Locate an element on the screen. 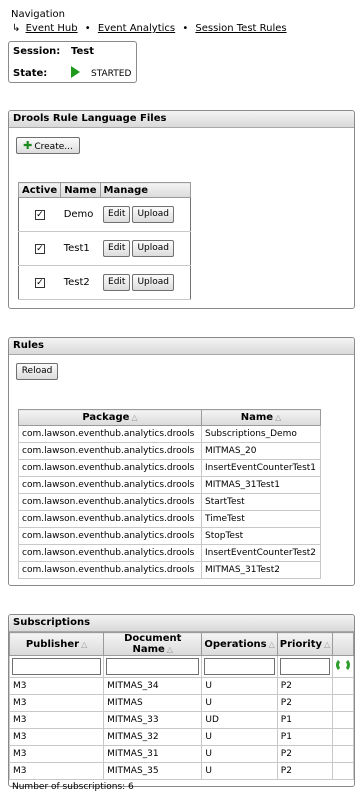 This screenshot has height=794, width=362. table-row: M3 MITMAS_32 U P1 is located at coordinates (181, 737).